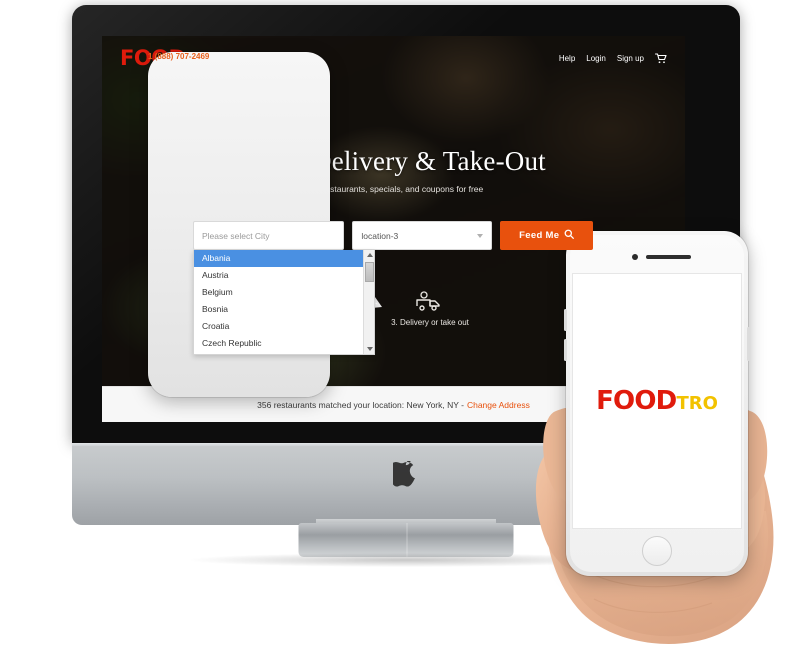  Describe the element at coordinates (369, 272) in the screenshot. I see `scrollbar-thumb` at that location.